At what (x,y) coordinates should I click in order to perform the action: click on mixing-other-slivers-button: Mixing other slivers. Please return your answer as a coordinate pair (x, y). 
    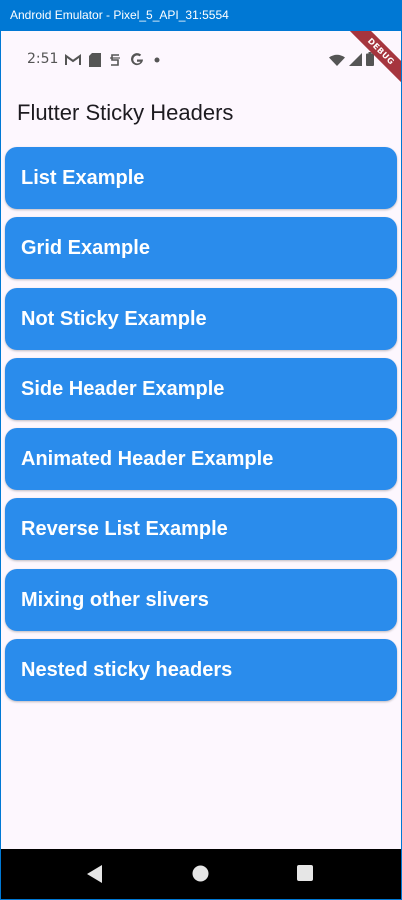
    Looking at the image, I should click on (201, 599).